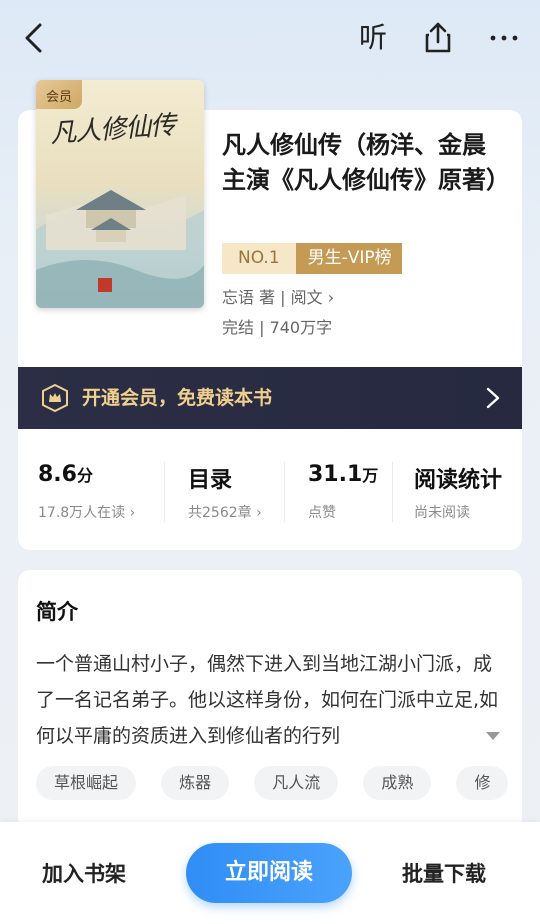 Image resolution: width=540 pixels, height=924 pixels. Describe the element at coordinates (277, 327) in the screenshot. I see `status-line: 完结 | 740万字` at that location.